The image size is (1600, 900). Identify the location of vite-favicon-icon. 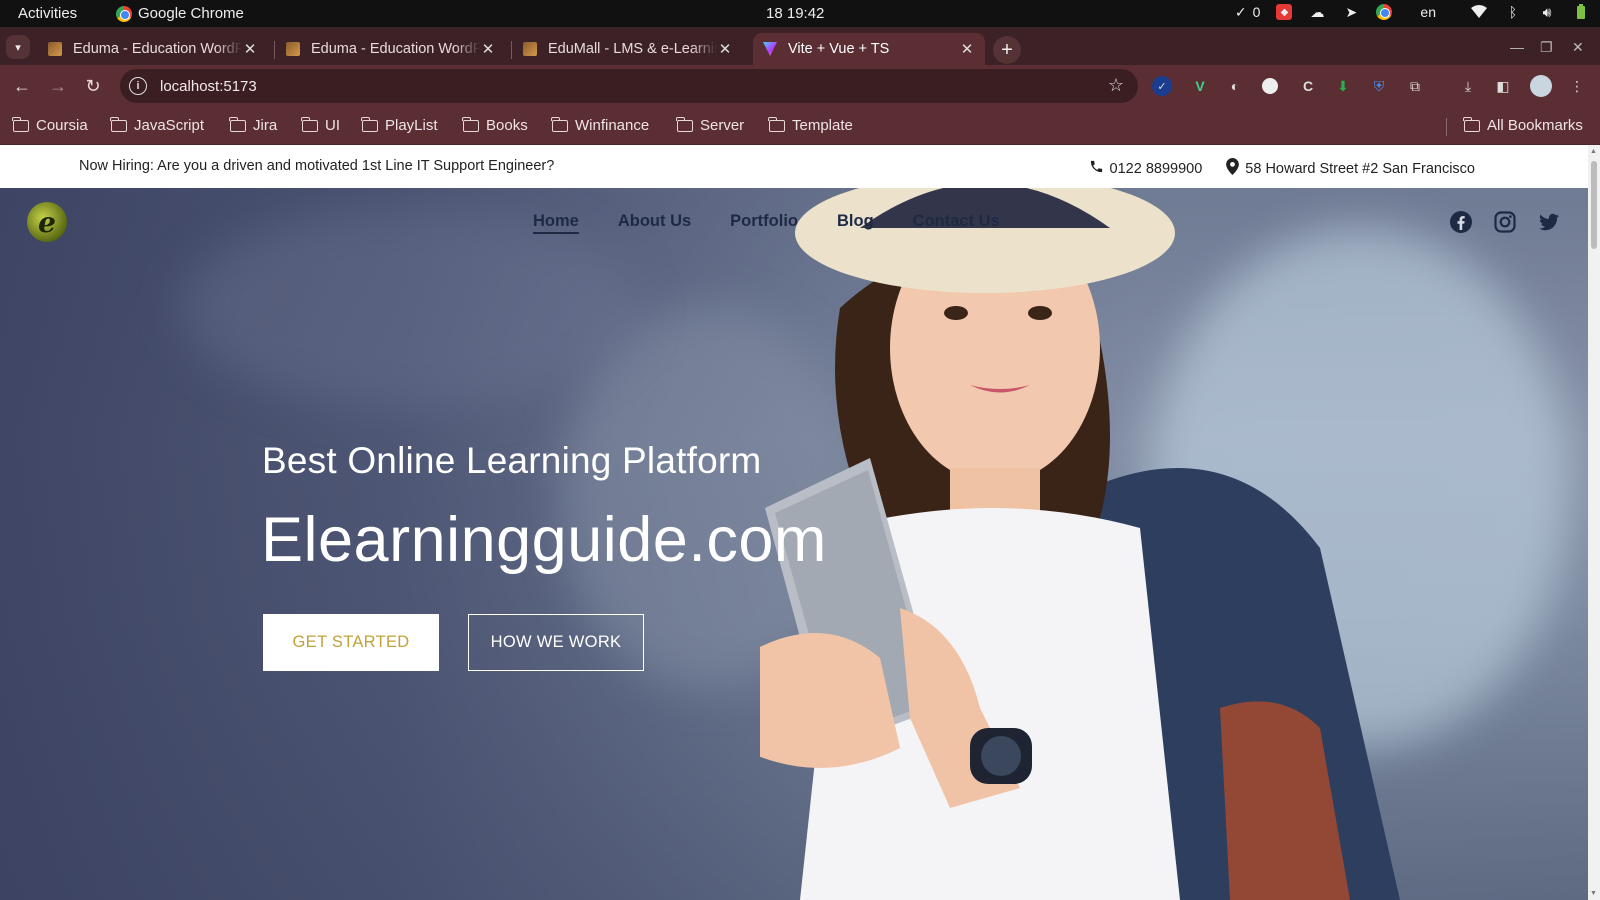
(770, 49).